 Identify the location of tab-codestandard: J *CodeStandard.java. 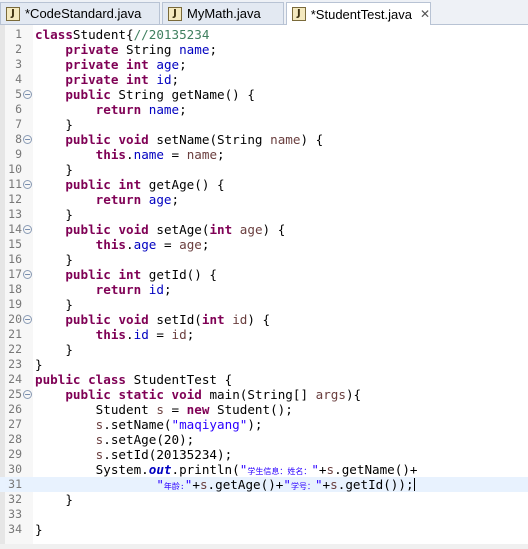
(80, 13).